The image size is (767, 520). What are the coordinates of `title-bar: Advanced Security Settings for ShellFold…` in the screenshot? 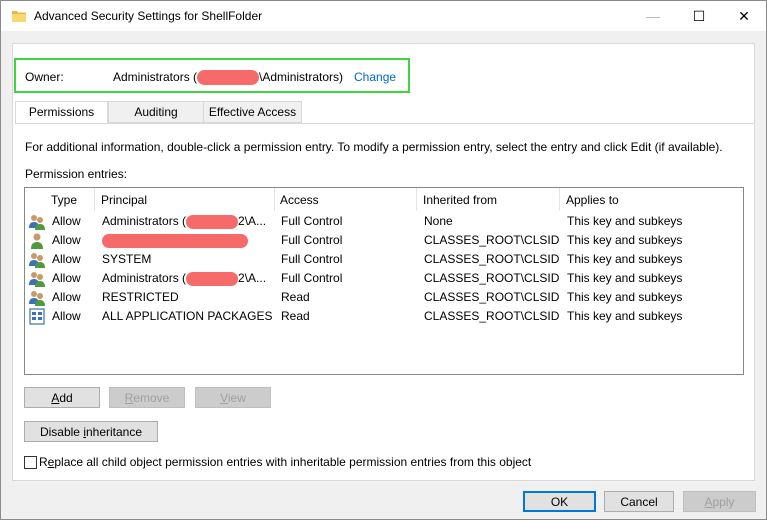 It's located at (383, 16).